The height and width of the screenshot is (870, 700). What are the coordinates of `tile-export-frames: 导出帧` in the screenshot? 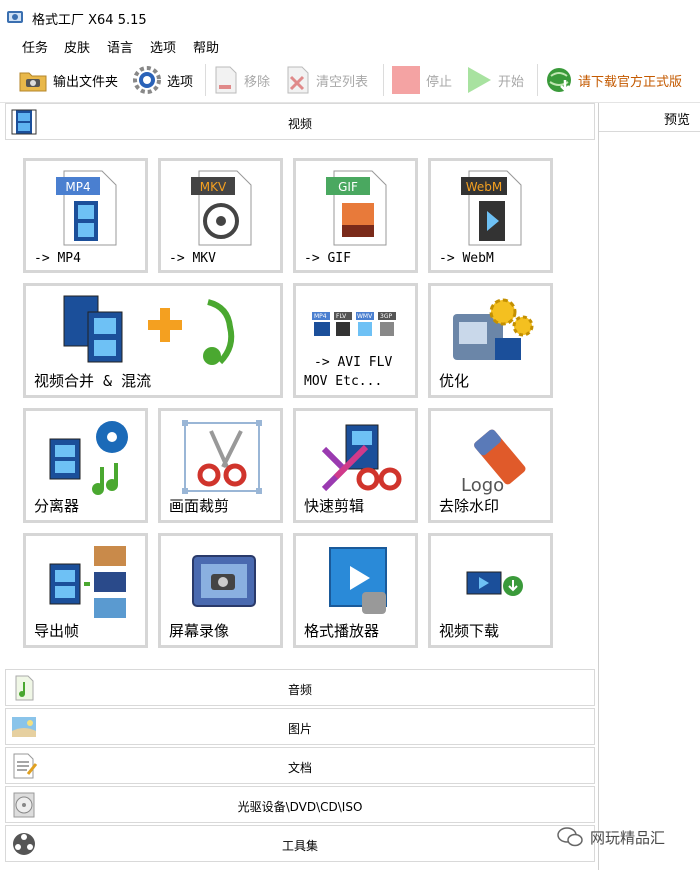 It's located at (85, 590).